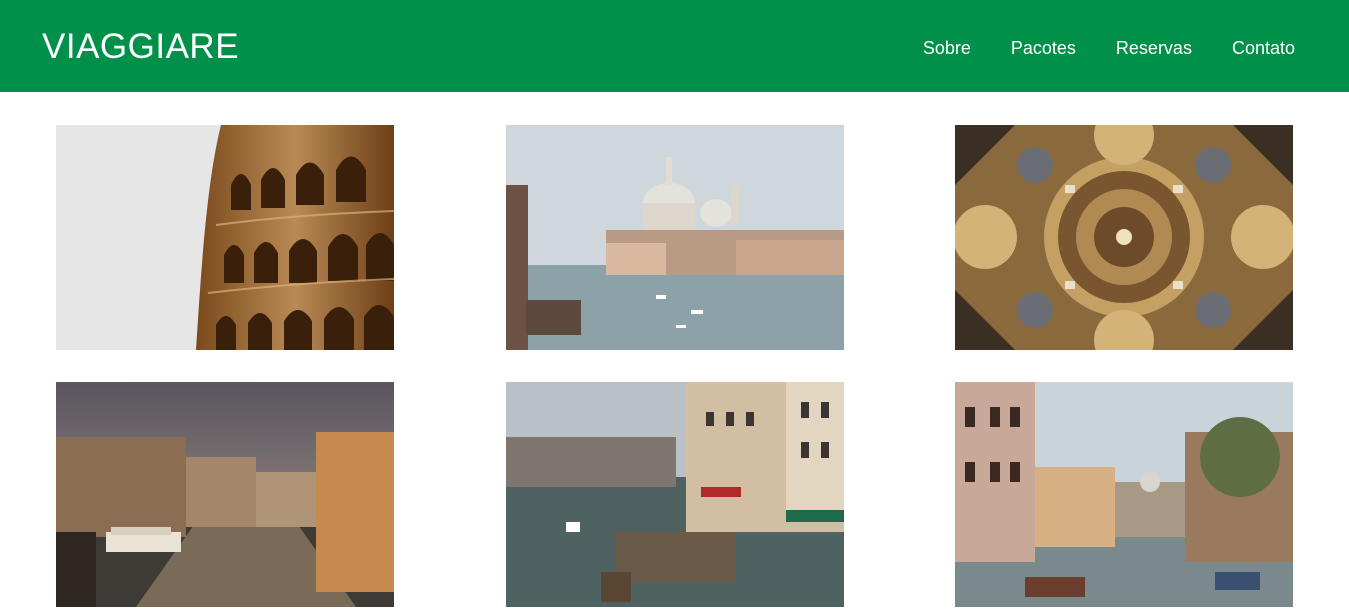 Image resolution: width=1349 pixels, height=616 pixels. Describe the element at coordinates (1109, 48) in the screenshot. I see `main-nav: Sobre Pacotes Reservas Contato` at that location.